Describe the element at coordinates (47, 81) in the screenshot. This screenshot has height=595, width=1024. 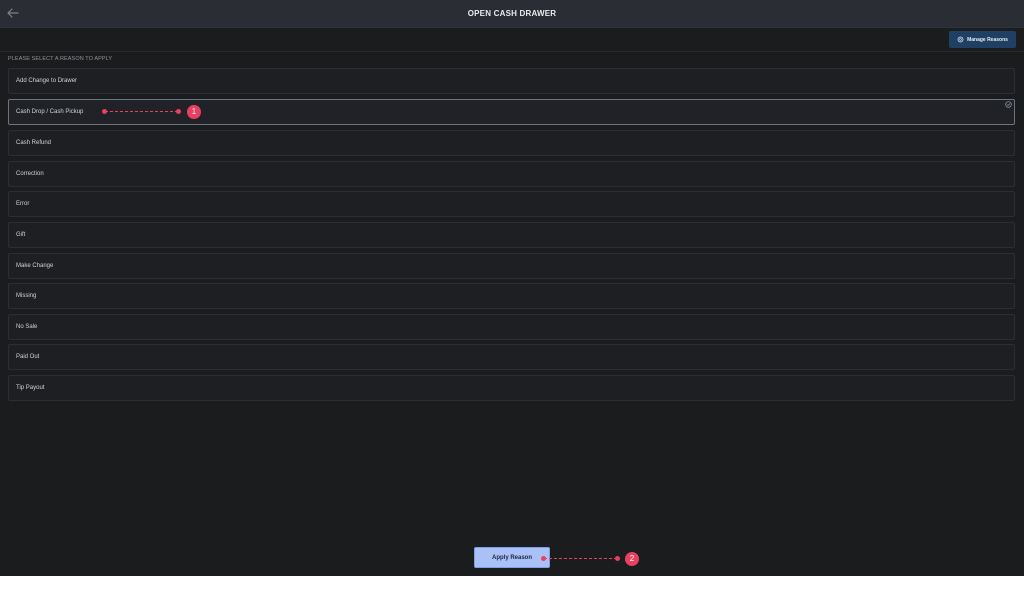
I see `reason-label: Add Change to Drawer` at that location.